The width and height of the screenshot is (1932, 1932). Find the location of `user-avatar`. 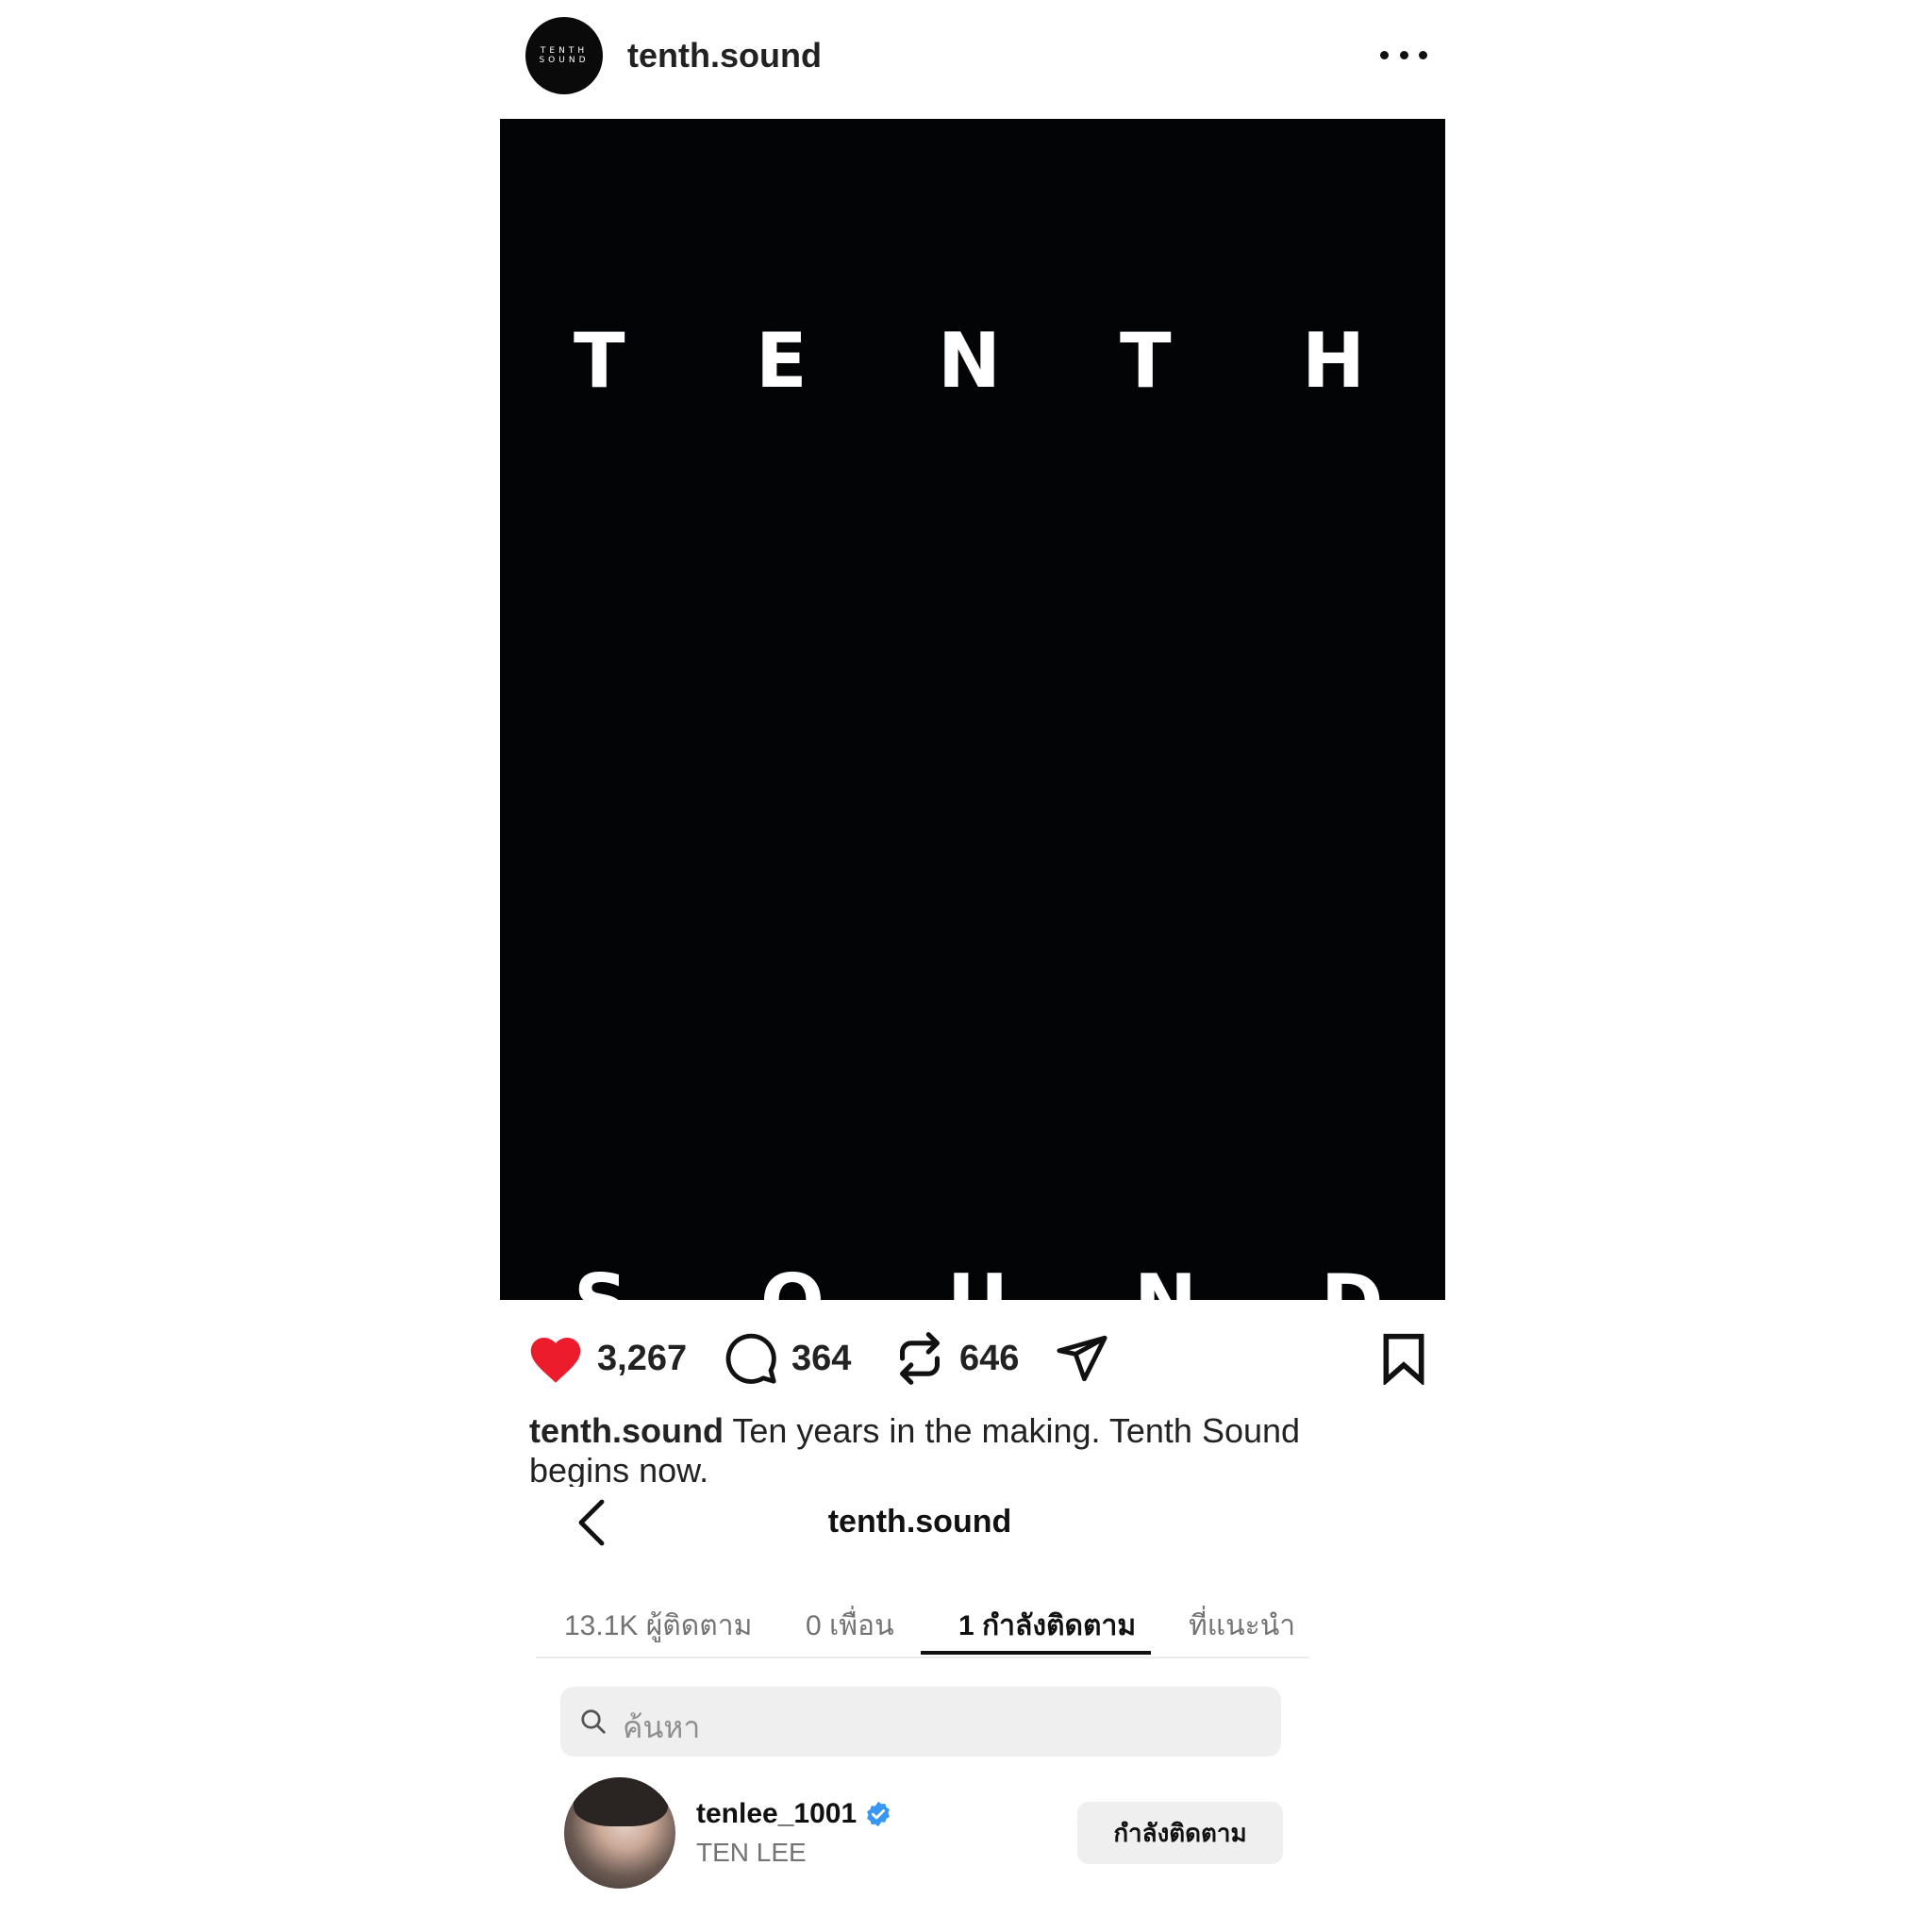

user-avatar is located at coordinates (620, 1833).